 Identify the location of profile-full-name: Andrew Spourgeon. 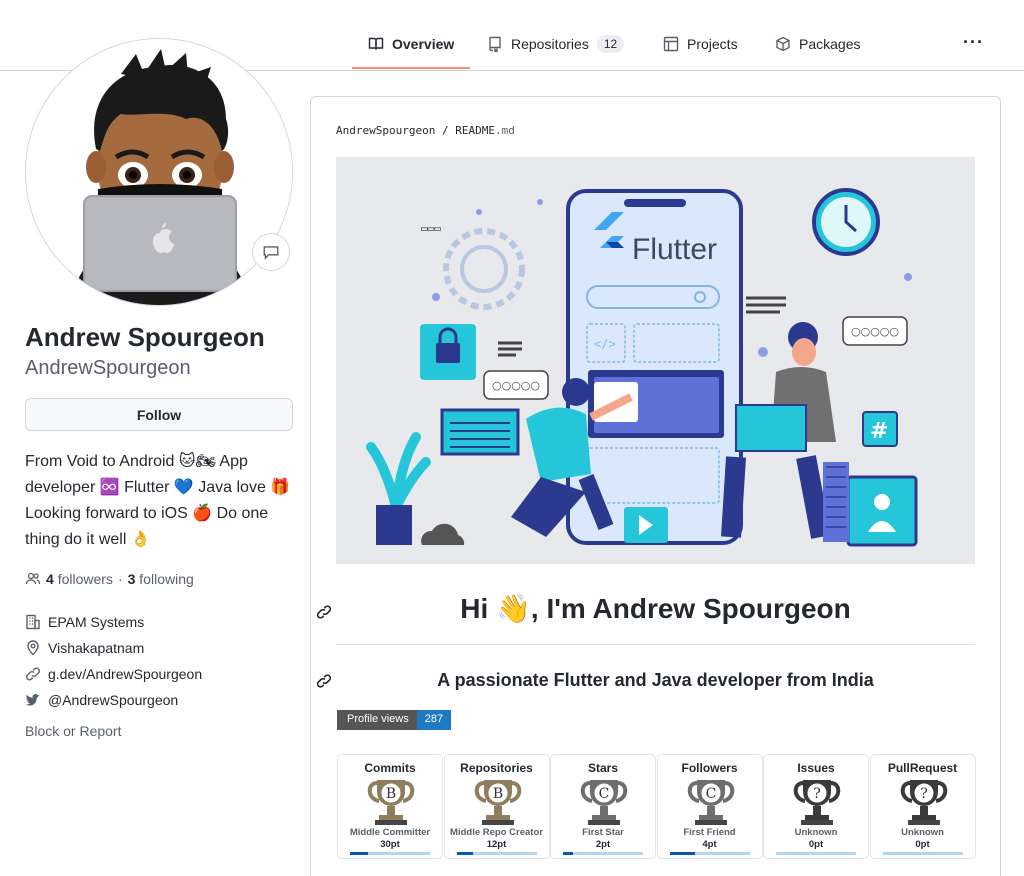
(145, 337).